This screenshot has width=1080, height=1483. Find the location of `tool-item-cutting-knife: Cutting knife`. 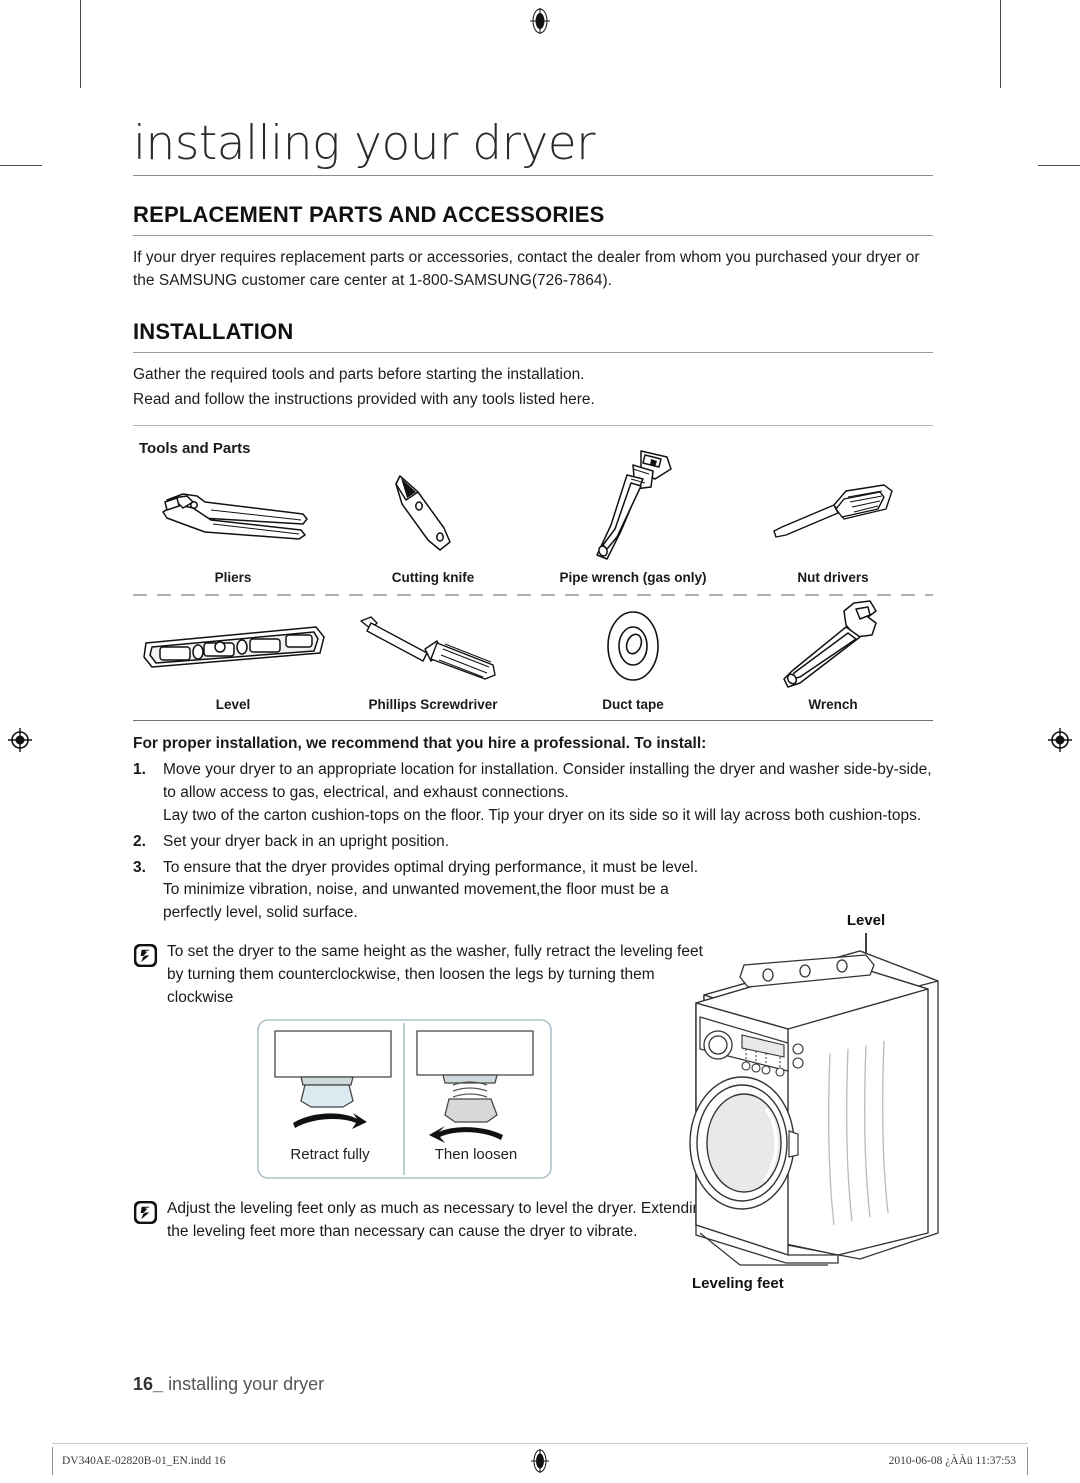

tool-item-cutting-knife: Cutting knife is located at coordinates (433, 522).